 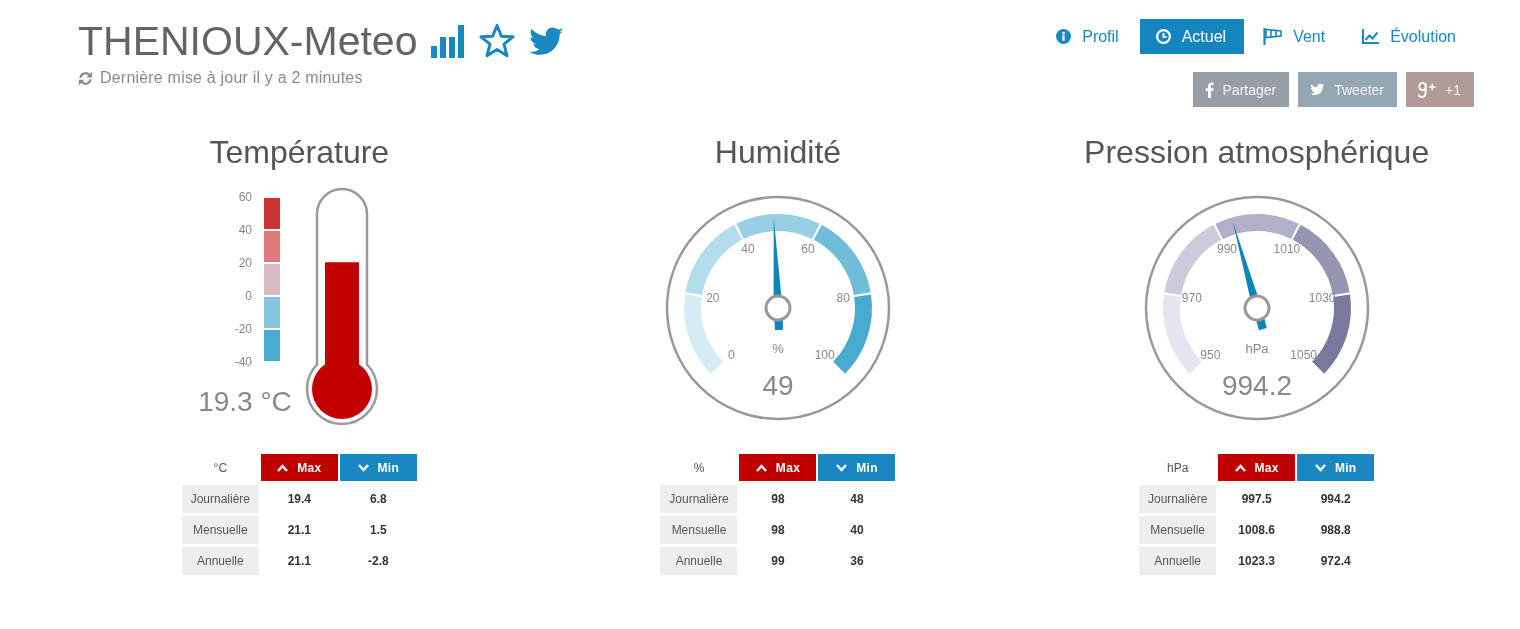 What do you see at coordinates (1191, 297) in the screenshot?
I see `scale-label: 970` at bounding box center [1191, 297].